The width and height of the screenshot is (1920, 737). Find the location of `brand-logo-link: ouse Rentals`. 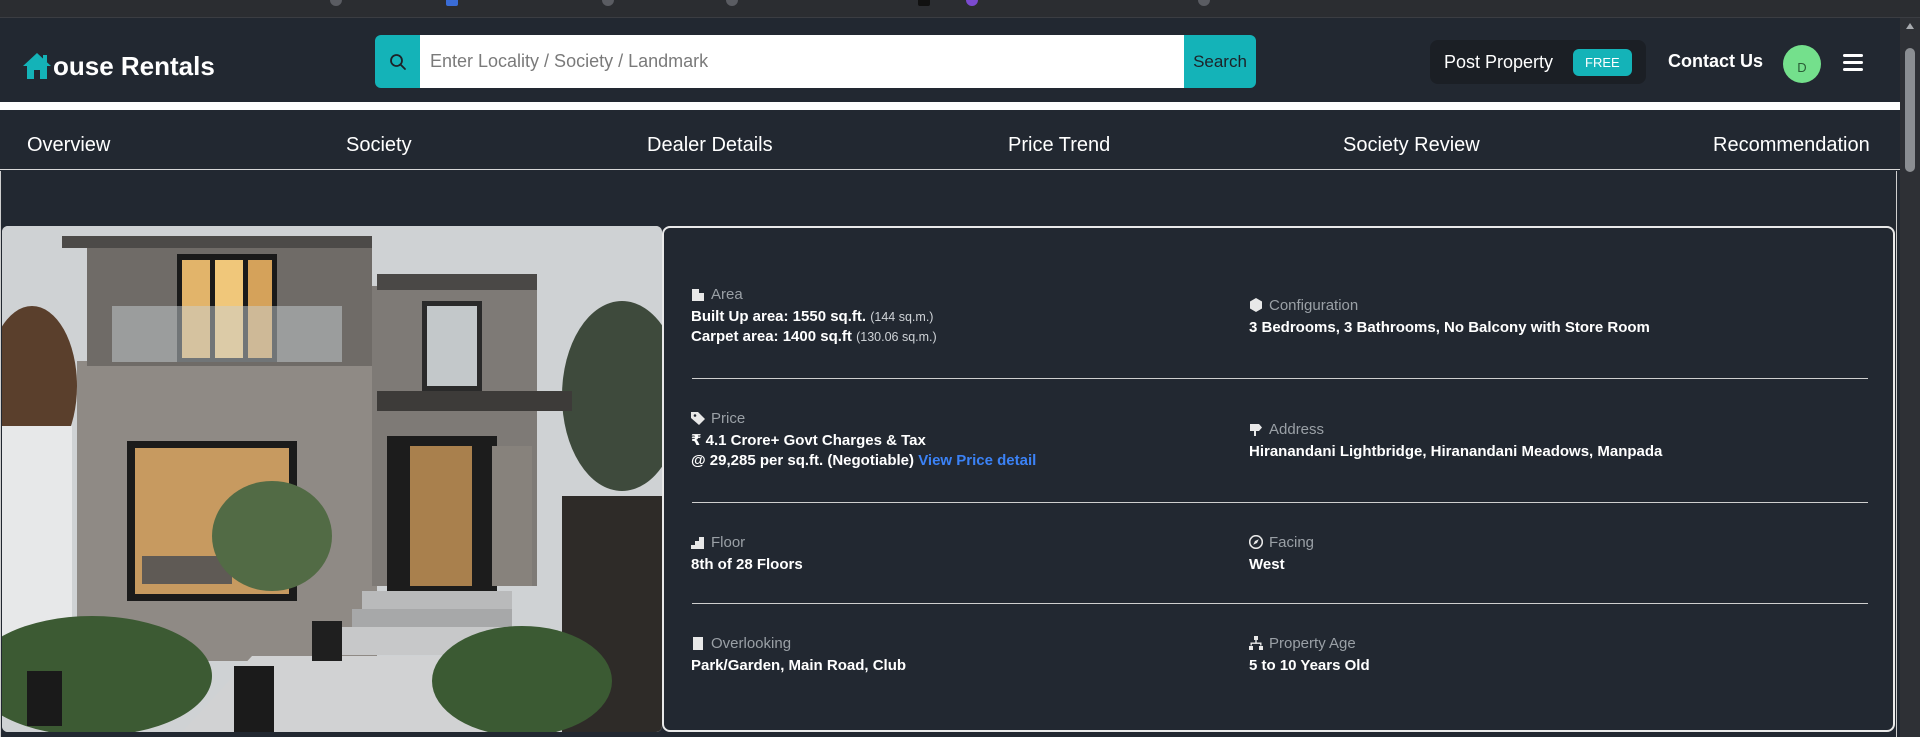

brand-logo-link: ouse Rentals is located at coordinates (118, 66).